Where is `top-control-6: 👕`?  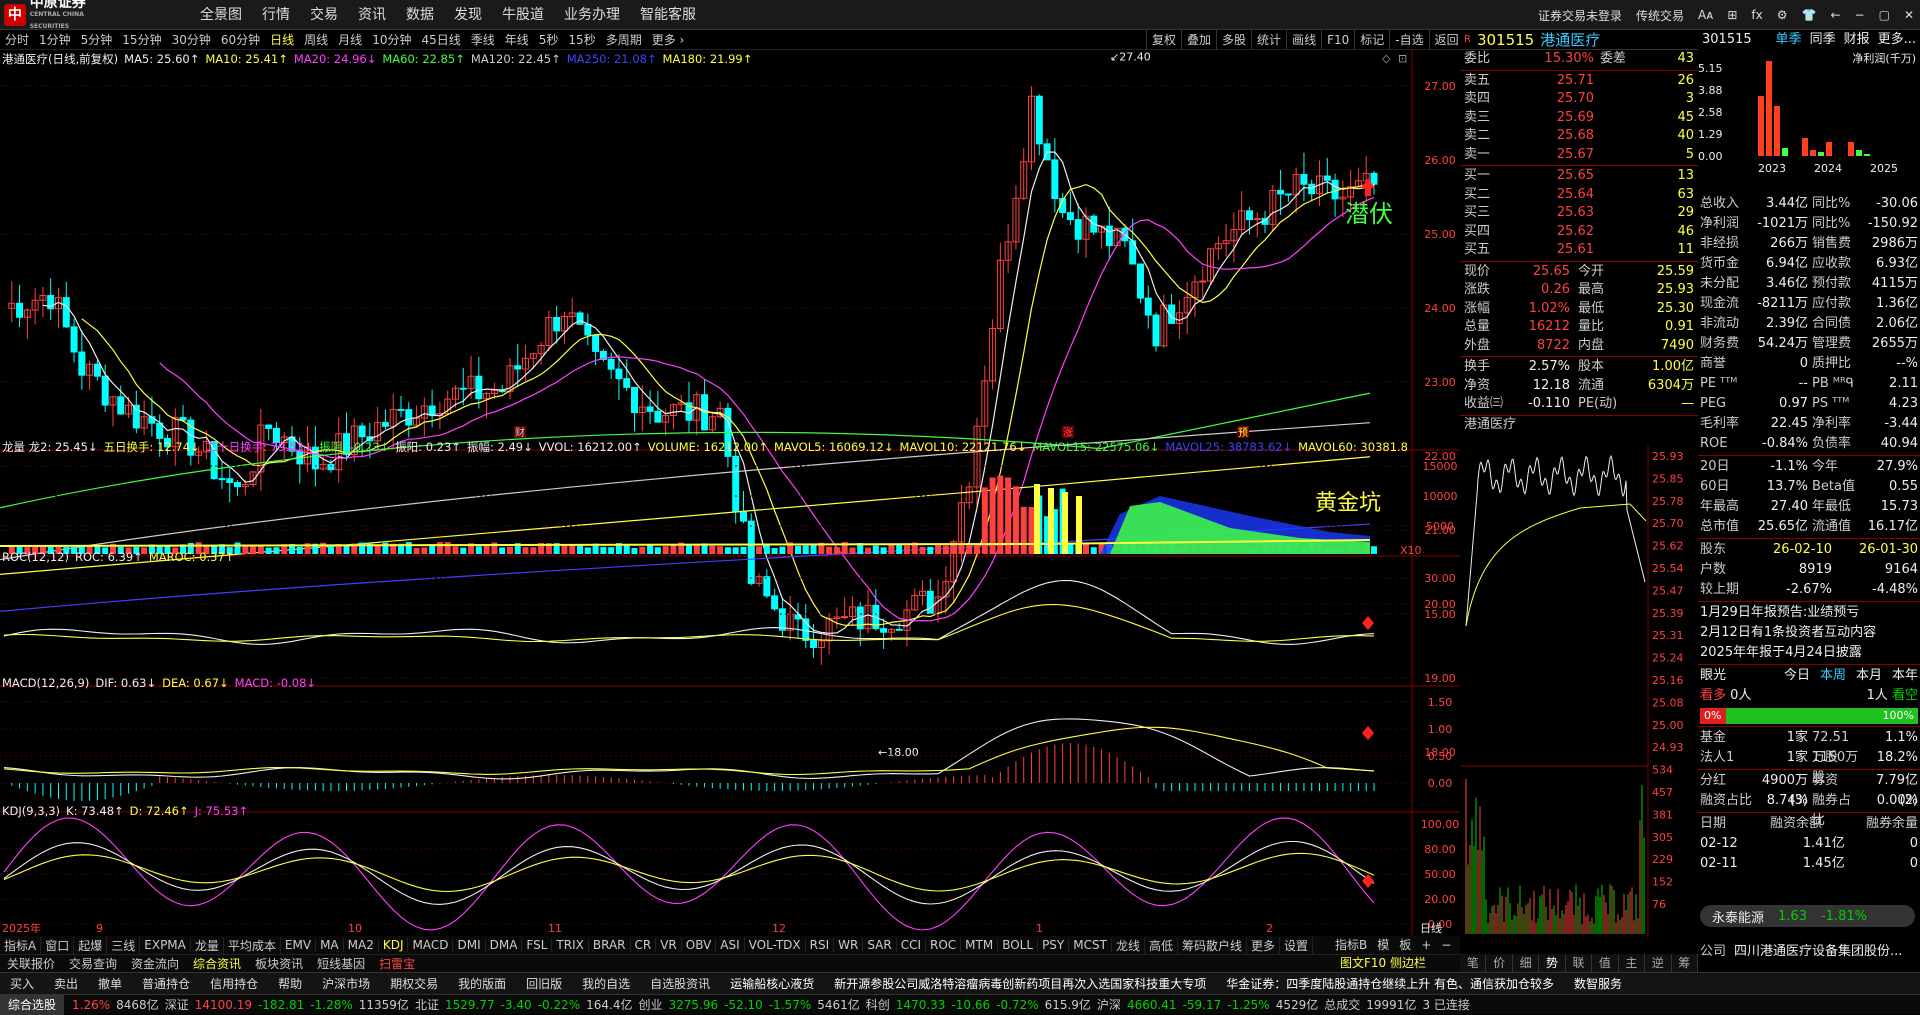
top-control-6: 👕 is located at coordinates (1809, 15).